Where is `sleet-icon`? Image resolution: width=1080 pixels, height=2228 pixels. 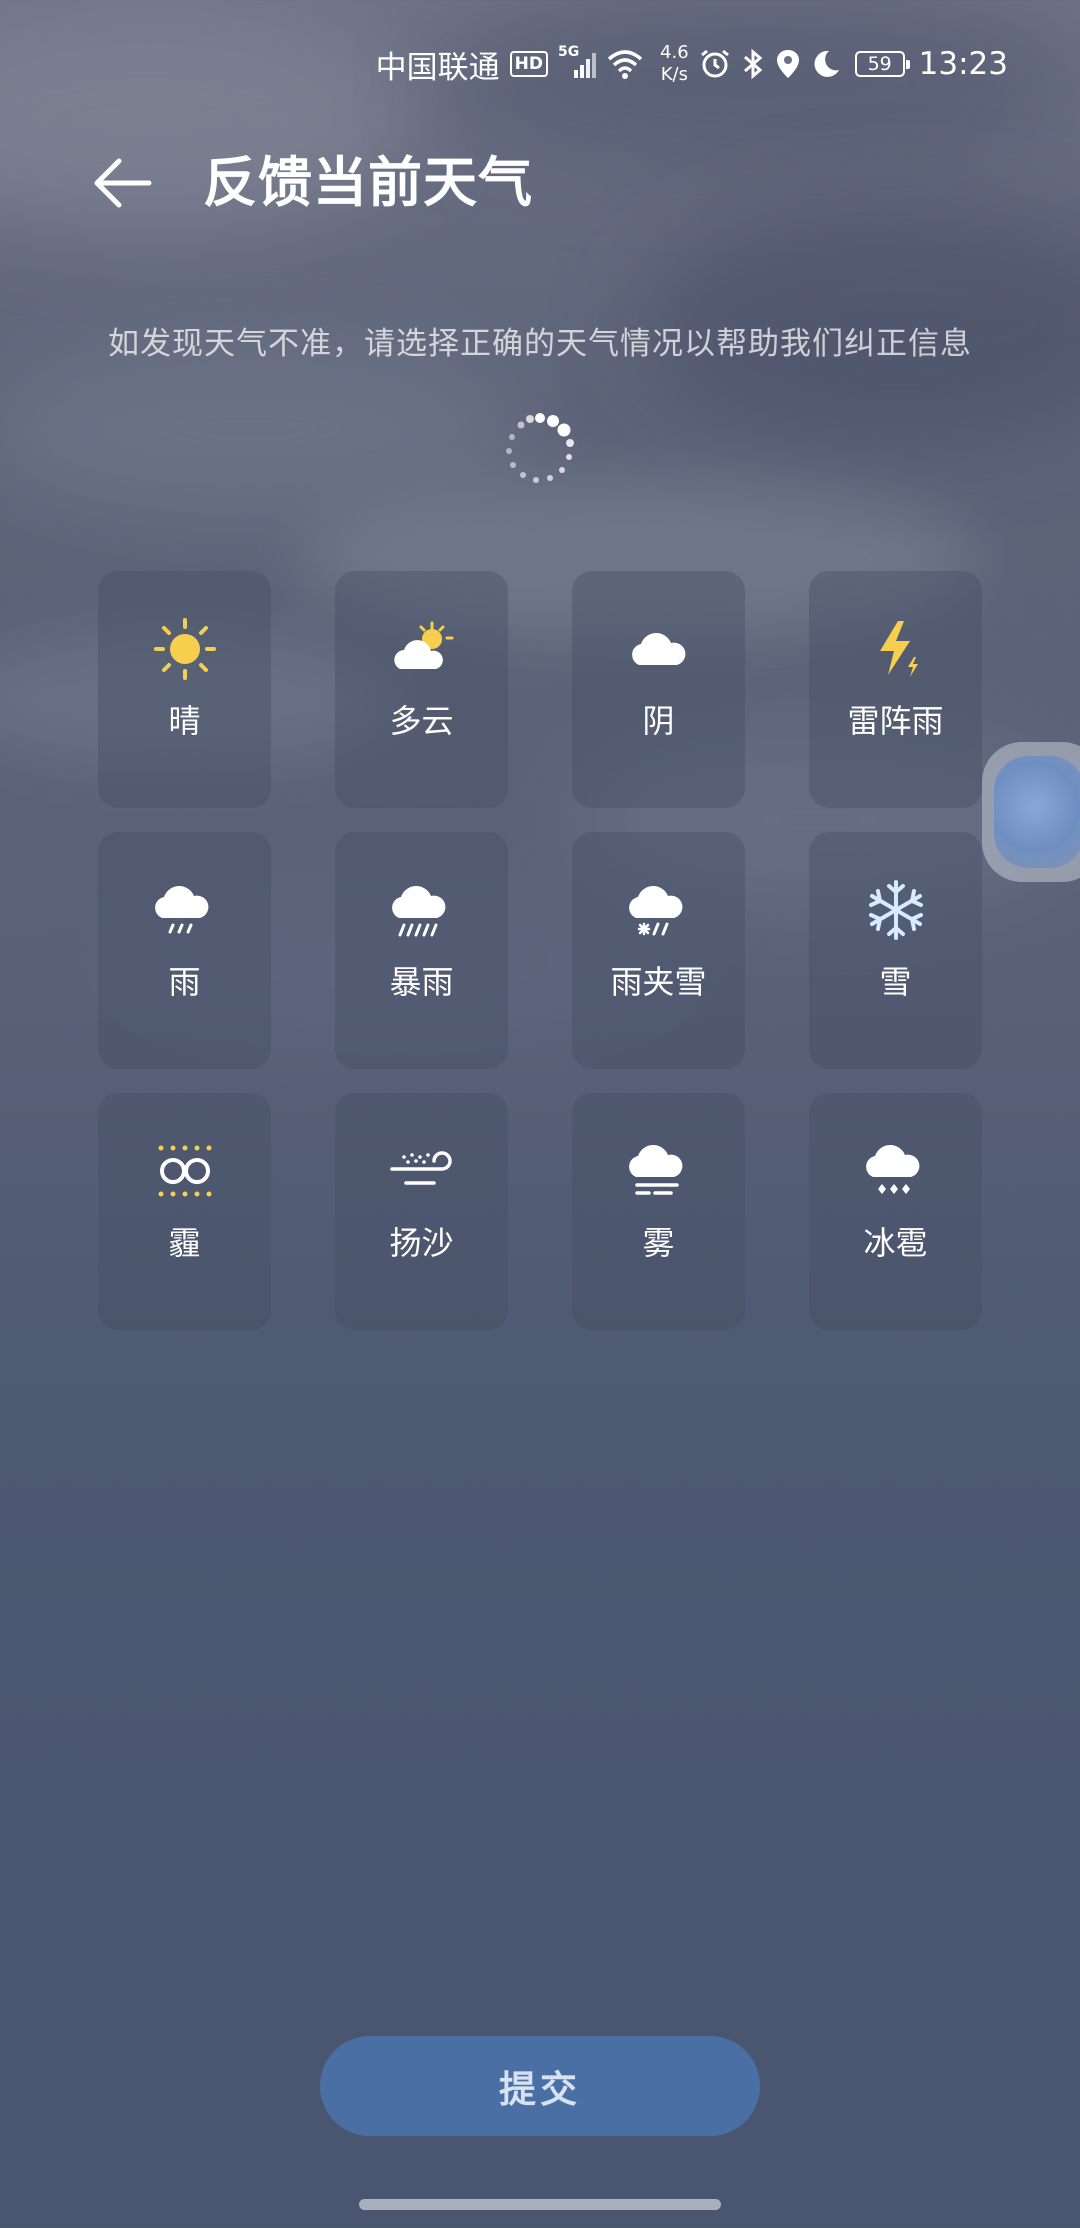
sleet-icon is located at coordinates (659, 910).